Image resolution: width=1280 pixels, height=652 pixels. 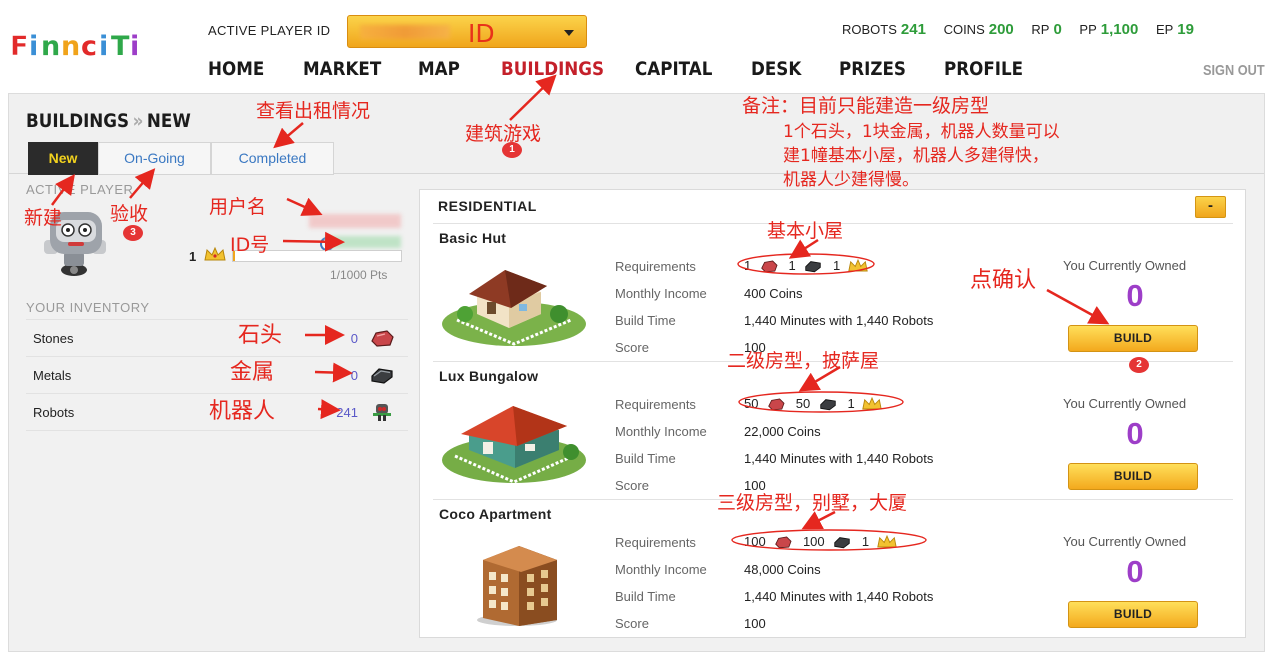 I want to click on nav-prizes: PRIZES, so click(x=872, y=69).